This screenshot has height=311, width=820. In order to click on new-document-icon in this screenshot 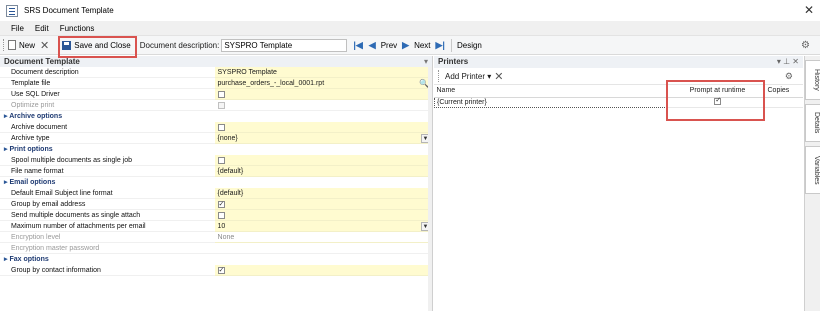, I will do `click(12, 45)`.